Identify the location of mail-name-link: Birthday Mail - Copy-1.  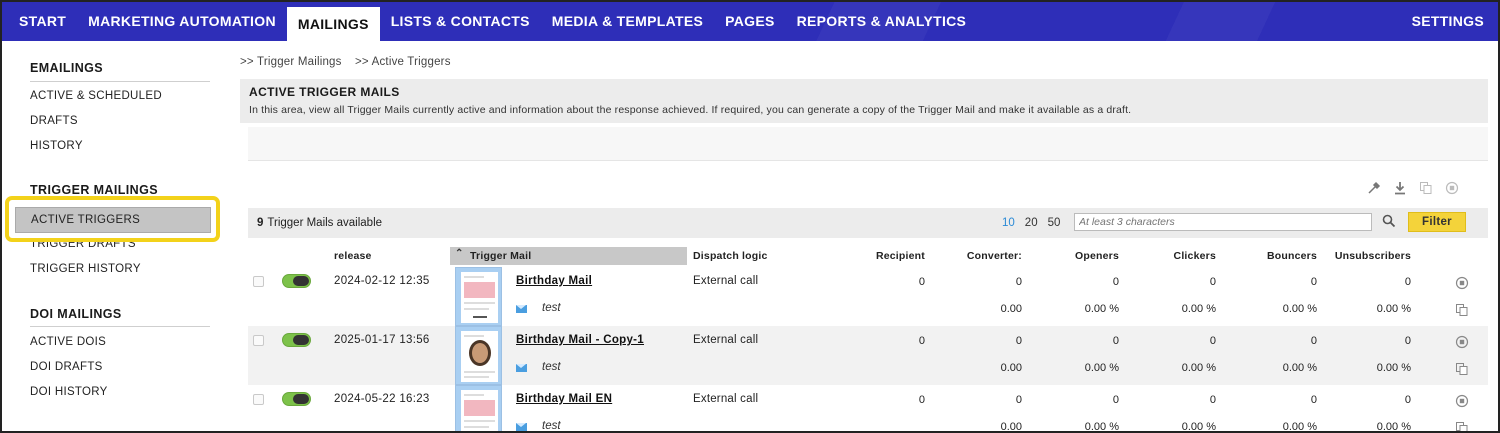
(580, 340).